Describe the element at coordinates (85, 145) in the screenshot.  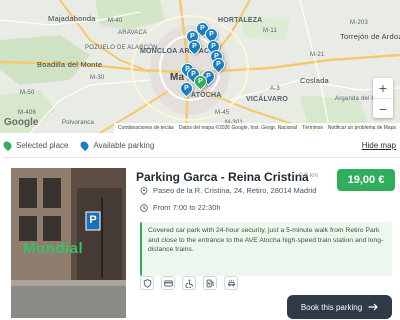
I see `available-parking-icon` at that location.